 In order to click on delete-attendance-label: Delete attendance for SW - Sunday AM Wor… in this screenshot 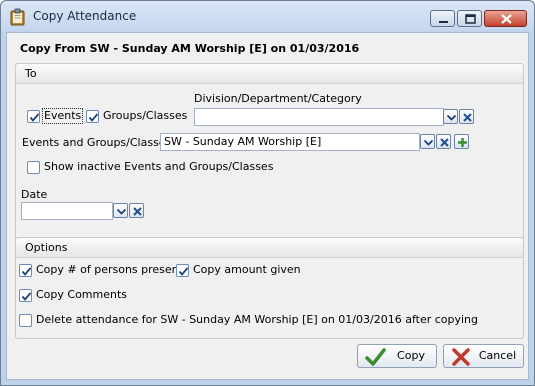, I will do `click(257, 319)`.